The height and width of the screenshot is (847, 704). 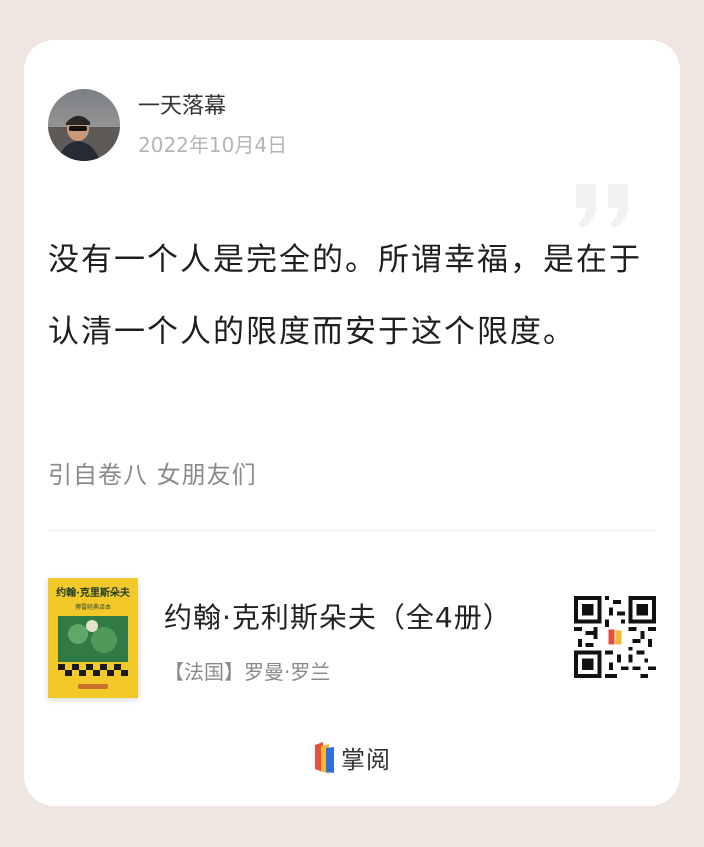 I want to click on divider, so click(x=352, y=530).